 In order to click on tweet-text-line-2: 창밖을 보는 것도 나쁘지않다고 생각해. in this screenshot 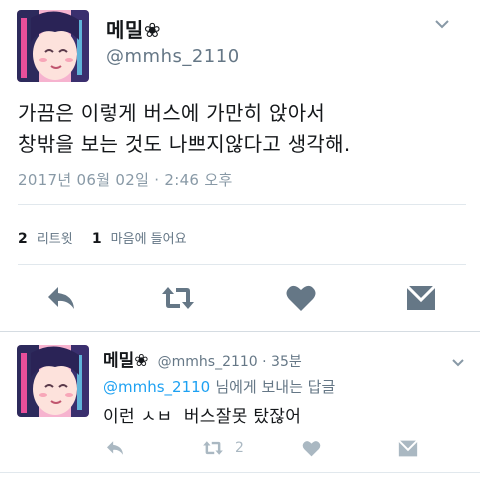, I will do `click(184, 144)`.